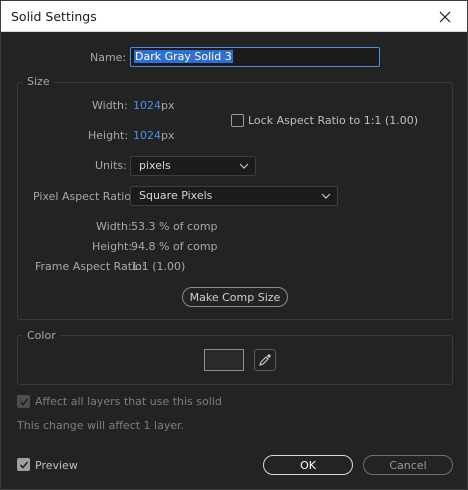 The image size is (468, 490). What do you see at coordinates (168, 135) in the screenshot?
I see `height-unit: px` at bounding box center [168, 135].